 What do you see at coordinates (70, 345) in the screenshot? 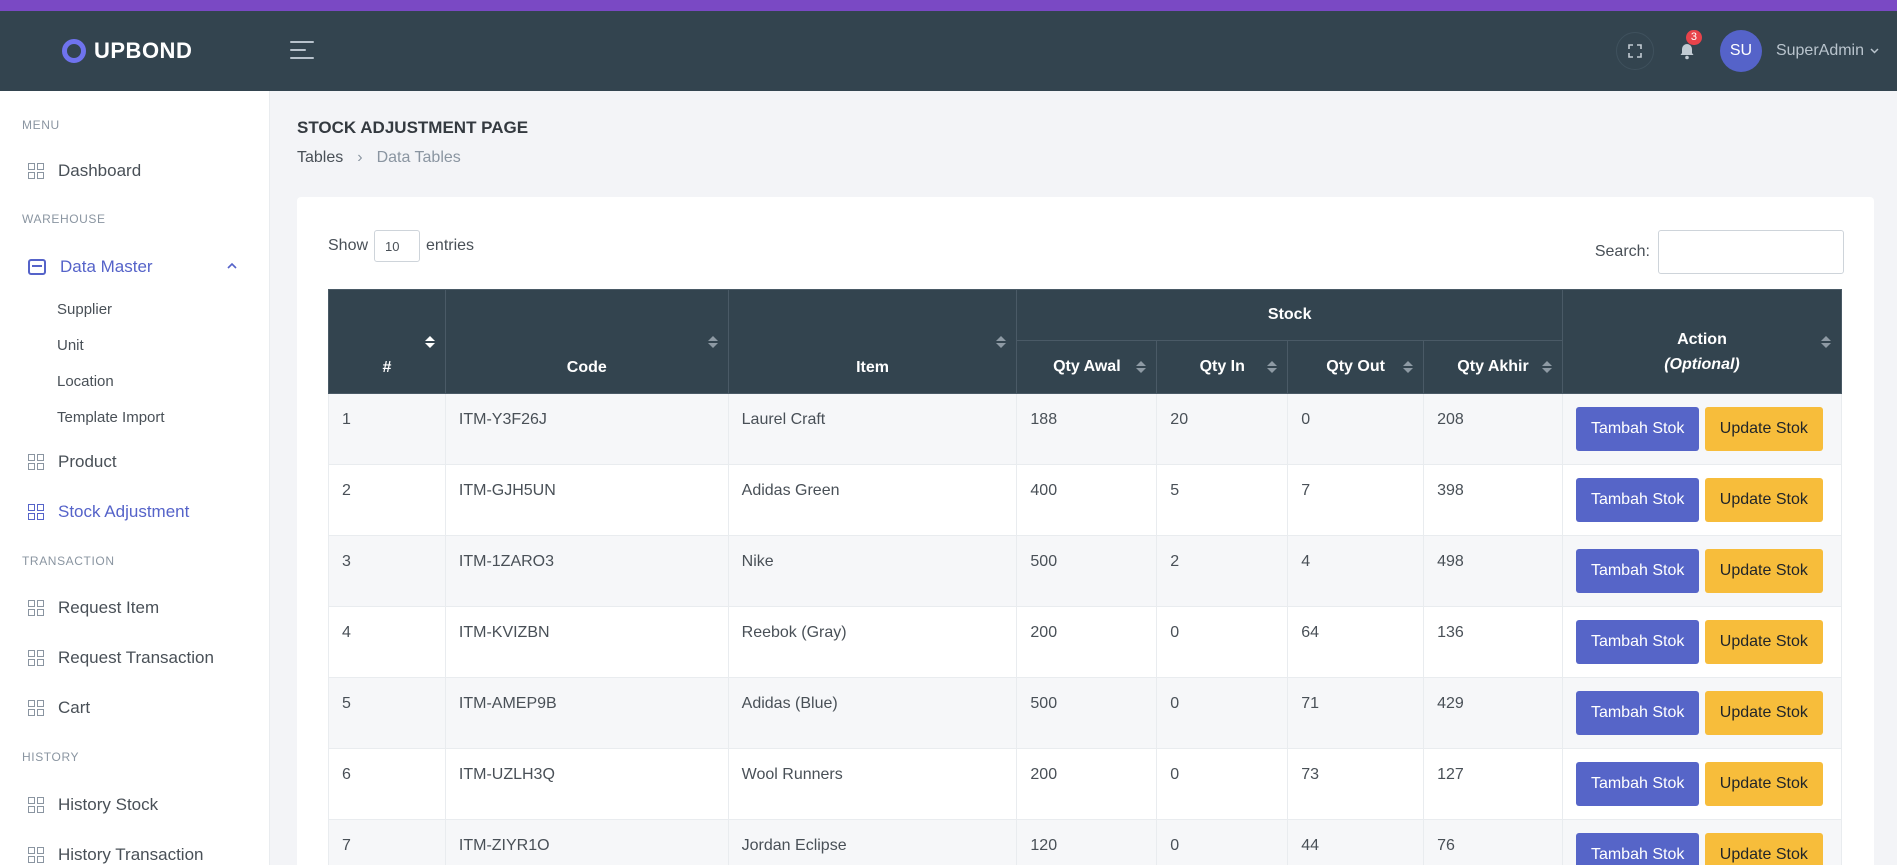
I see `sidebar-subitem-unit: Unit` at bounding box center [70, 345].